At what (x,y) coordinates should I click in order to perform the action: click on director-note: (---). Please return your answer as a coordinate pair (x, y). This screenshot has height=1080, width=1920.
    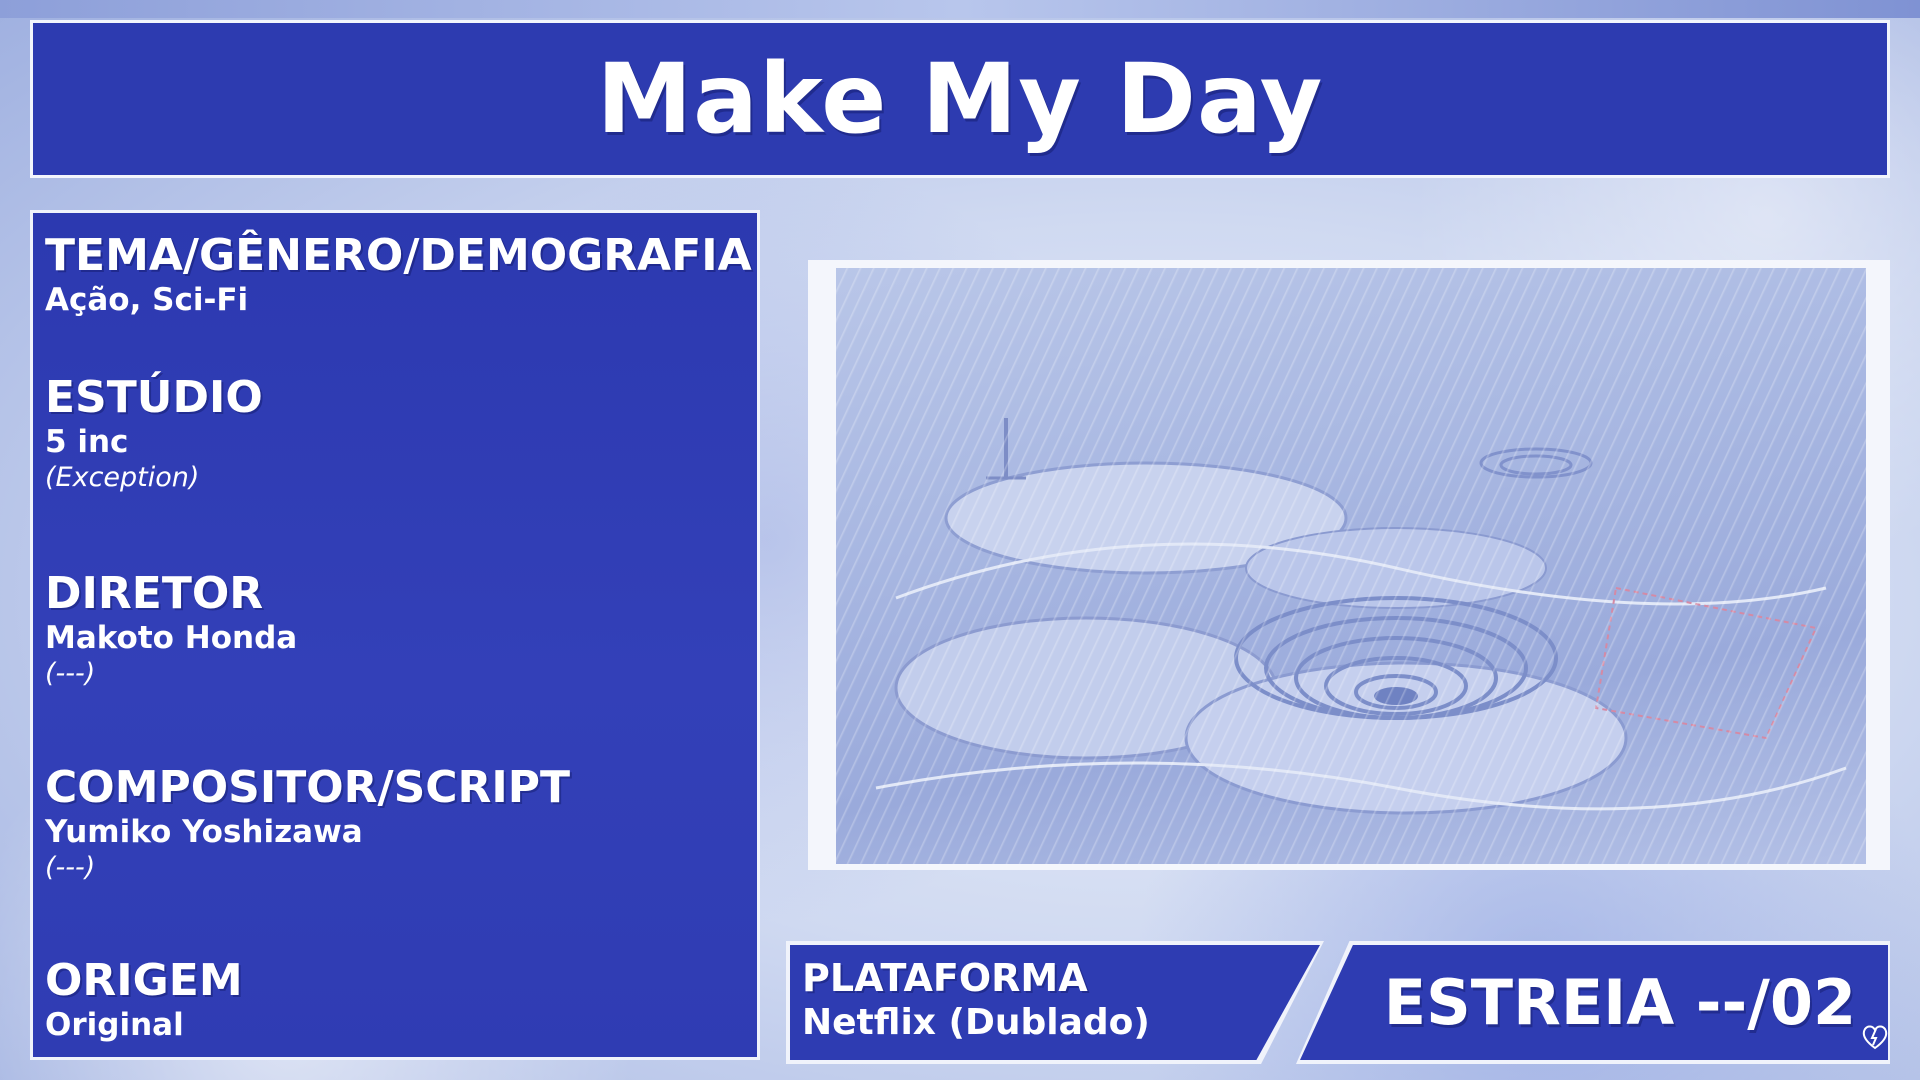
    Looking at the image, I should click on (70, 673).